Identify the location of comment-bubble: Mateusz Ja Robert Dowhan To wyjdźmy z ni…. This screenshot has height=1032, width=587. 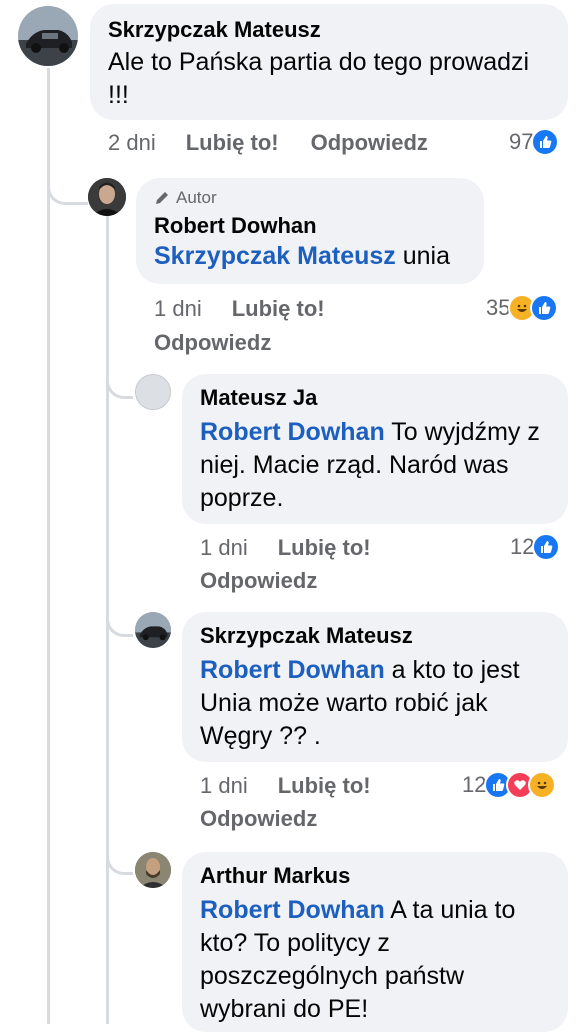
(375, 449).